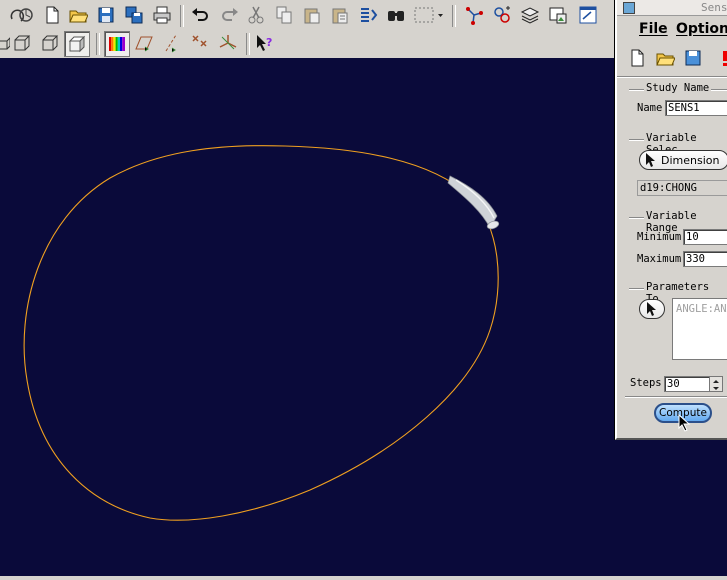 The image size is (727, 580). I want to click on coord-sys-icon, so click(228, 43).